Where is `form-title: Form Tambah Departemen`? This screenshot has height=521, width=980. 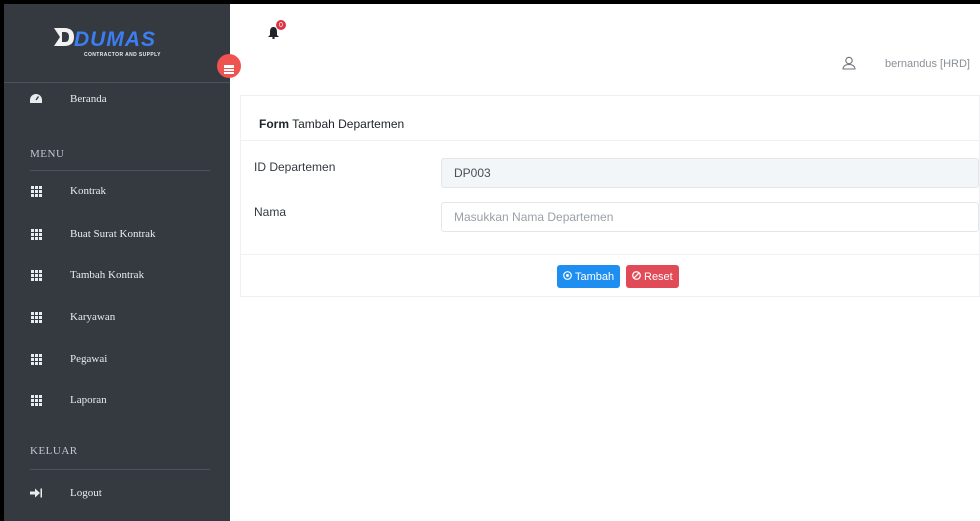 form-title: Form Tambah Departemen is located at coordinates (331, 124).